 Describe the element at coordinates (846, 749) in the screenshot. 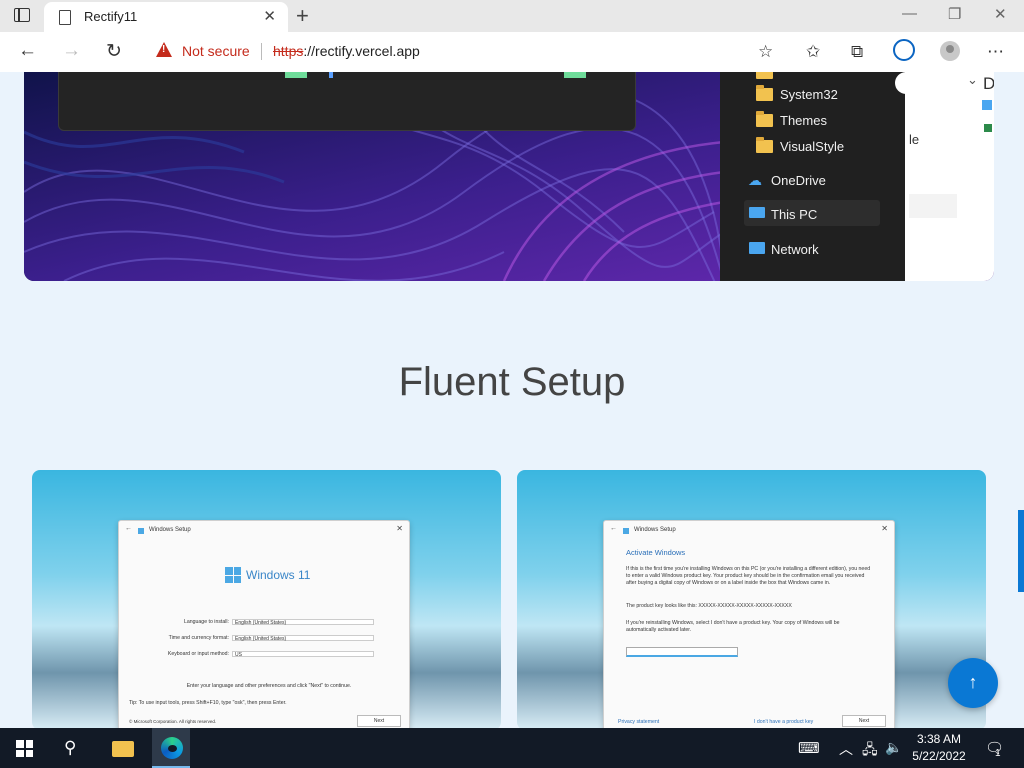

I see `chevron-up-icon: ︿` at that location.